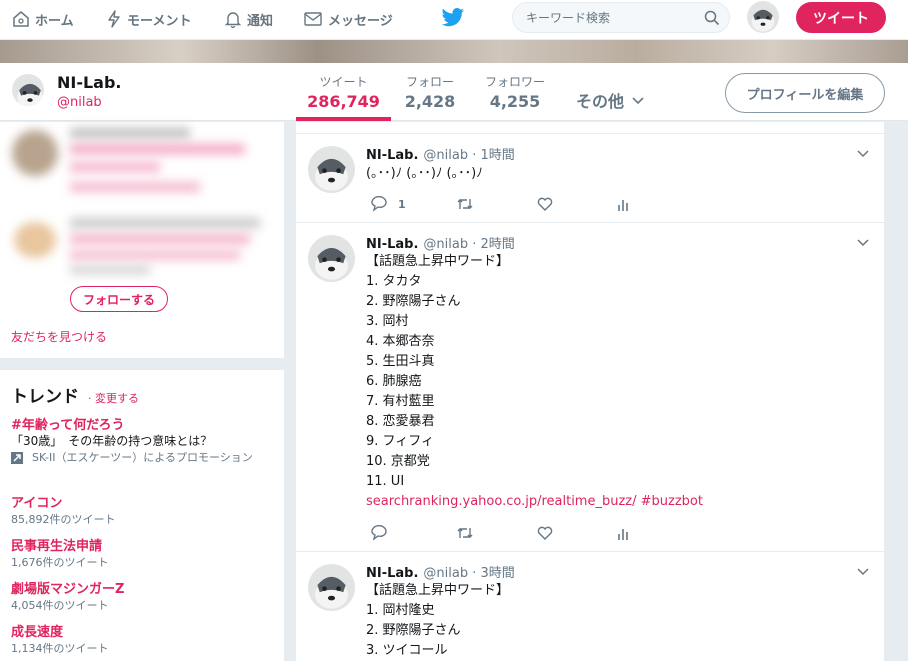 The height and width of the screenshot is (661, 908). I want to click on trend-item-name: 民事再生法申請, so click(56, 544).